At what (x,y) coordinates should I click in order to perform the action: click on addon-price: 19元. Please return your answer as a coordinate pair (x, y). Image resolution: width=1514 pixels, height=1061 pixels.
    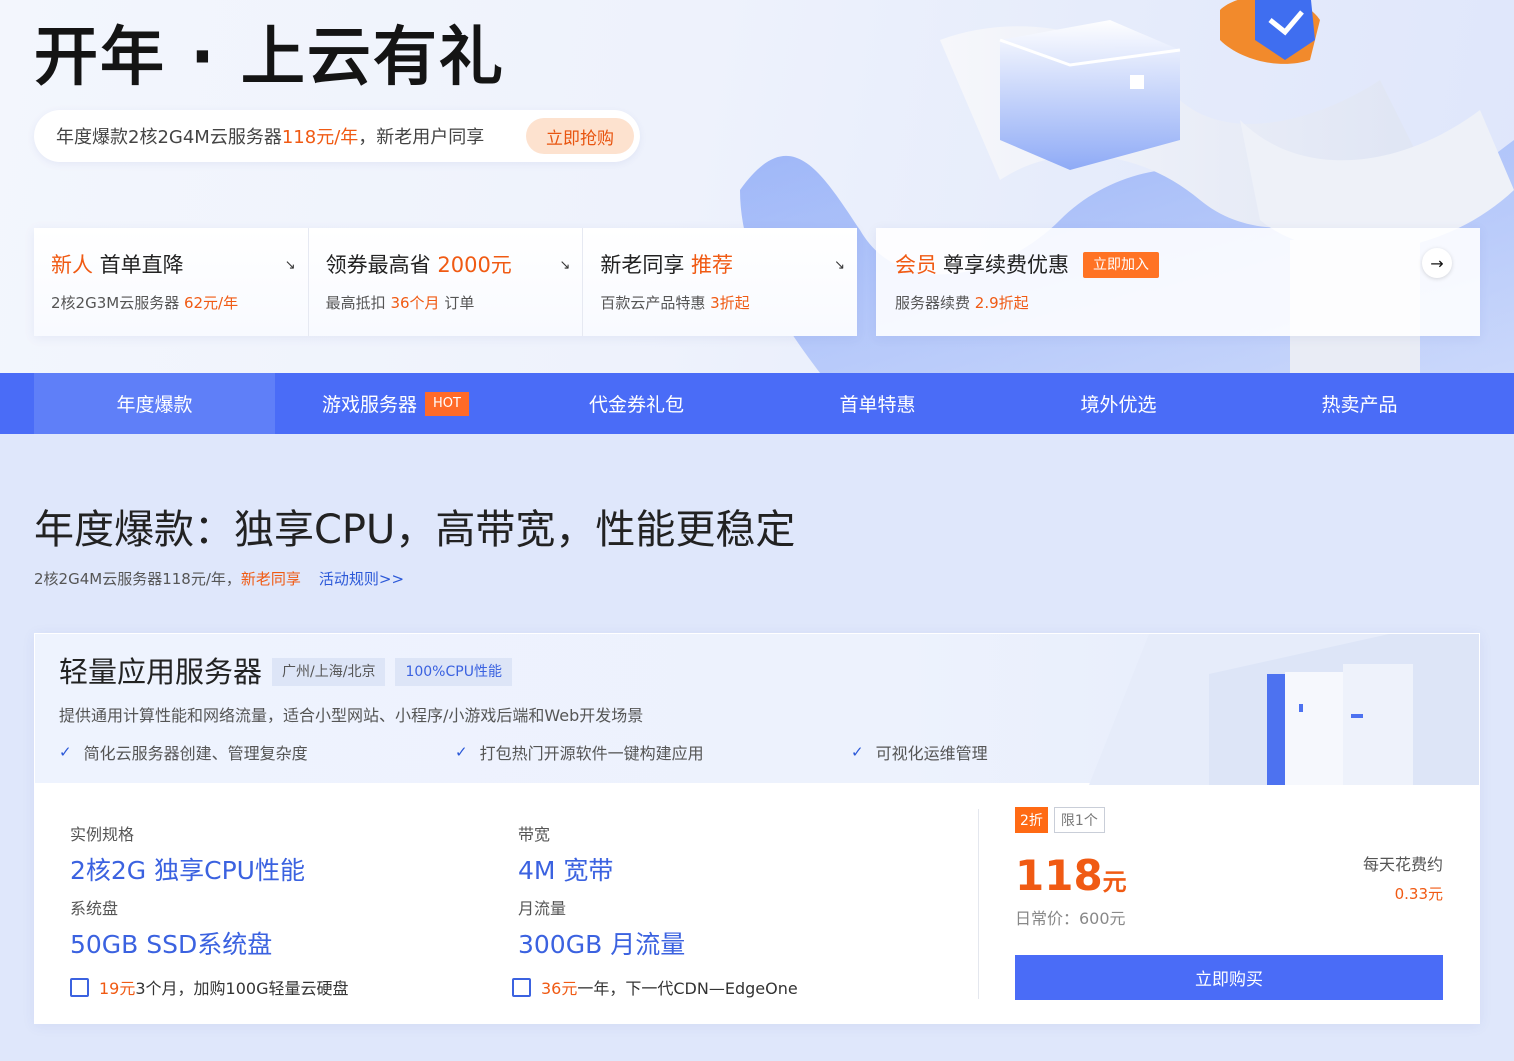
    Looking at the image, I should click on (117, 988).